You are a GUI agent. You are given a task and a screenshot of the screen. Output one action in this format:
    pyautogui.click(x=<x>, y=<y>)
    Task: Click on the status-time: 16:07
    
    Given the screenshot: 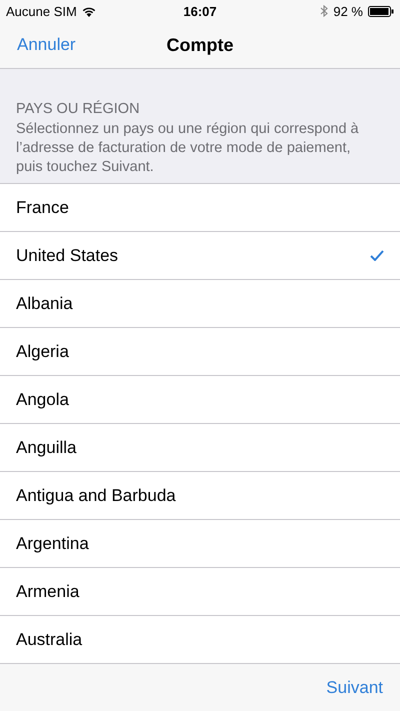 What is the action you would take?
    pyautogui.click(x=200, y=11)
    